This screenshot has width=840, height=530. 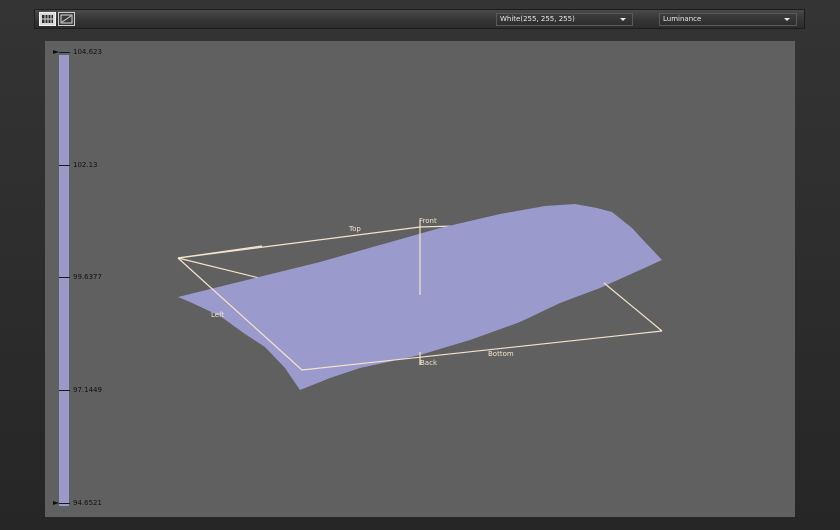 What do you see at coordinates (501, 354) in the screenshot?
I see `label-bottom: Bottom` at bounding box center [501, 354].